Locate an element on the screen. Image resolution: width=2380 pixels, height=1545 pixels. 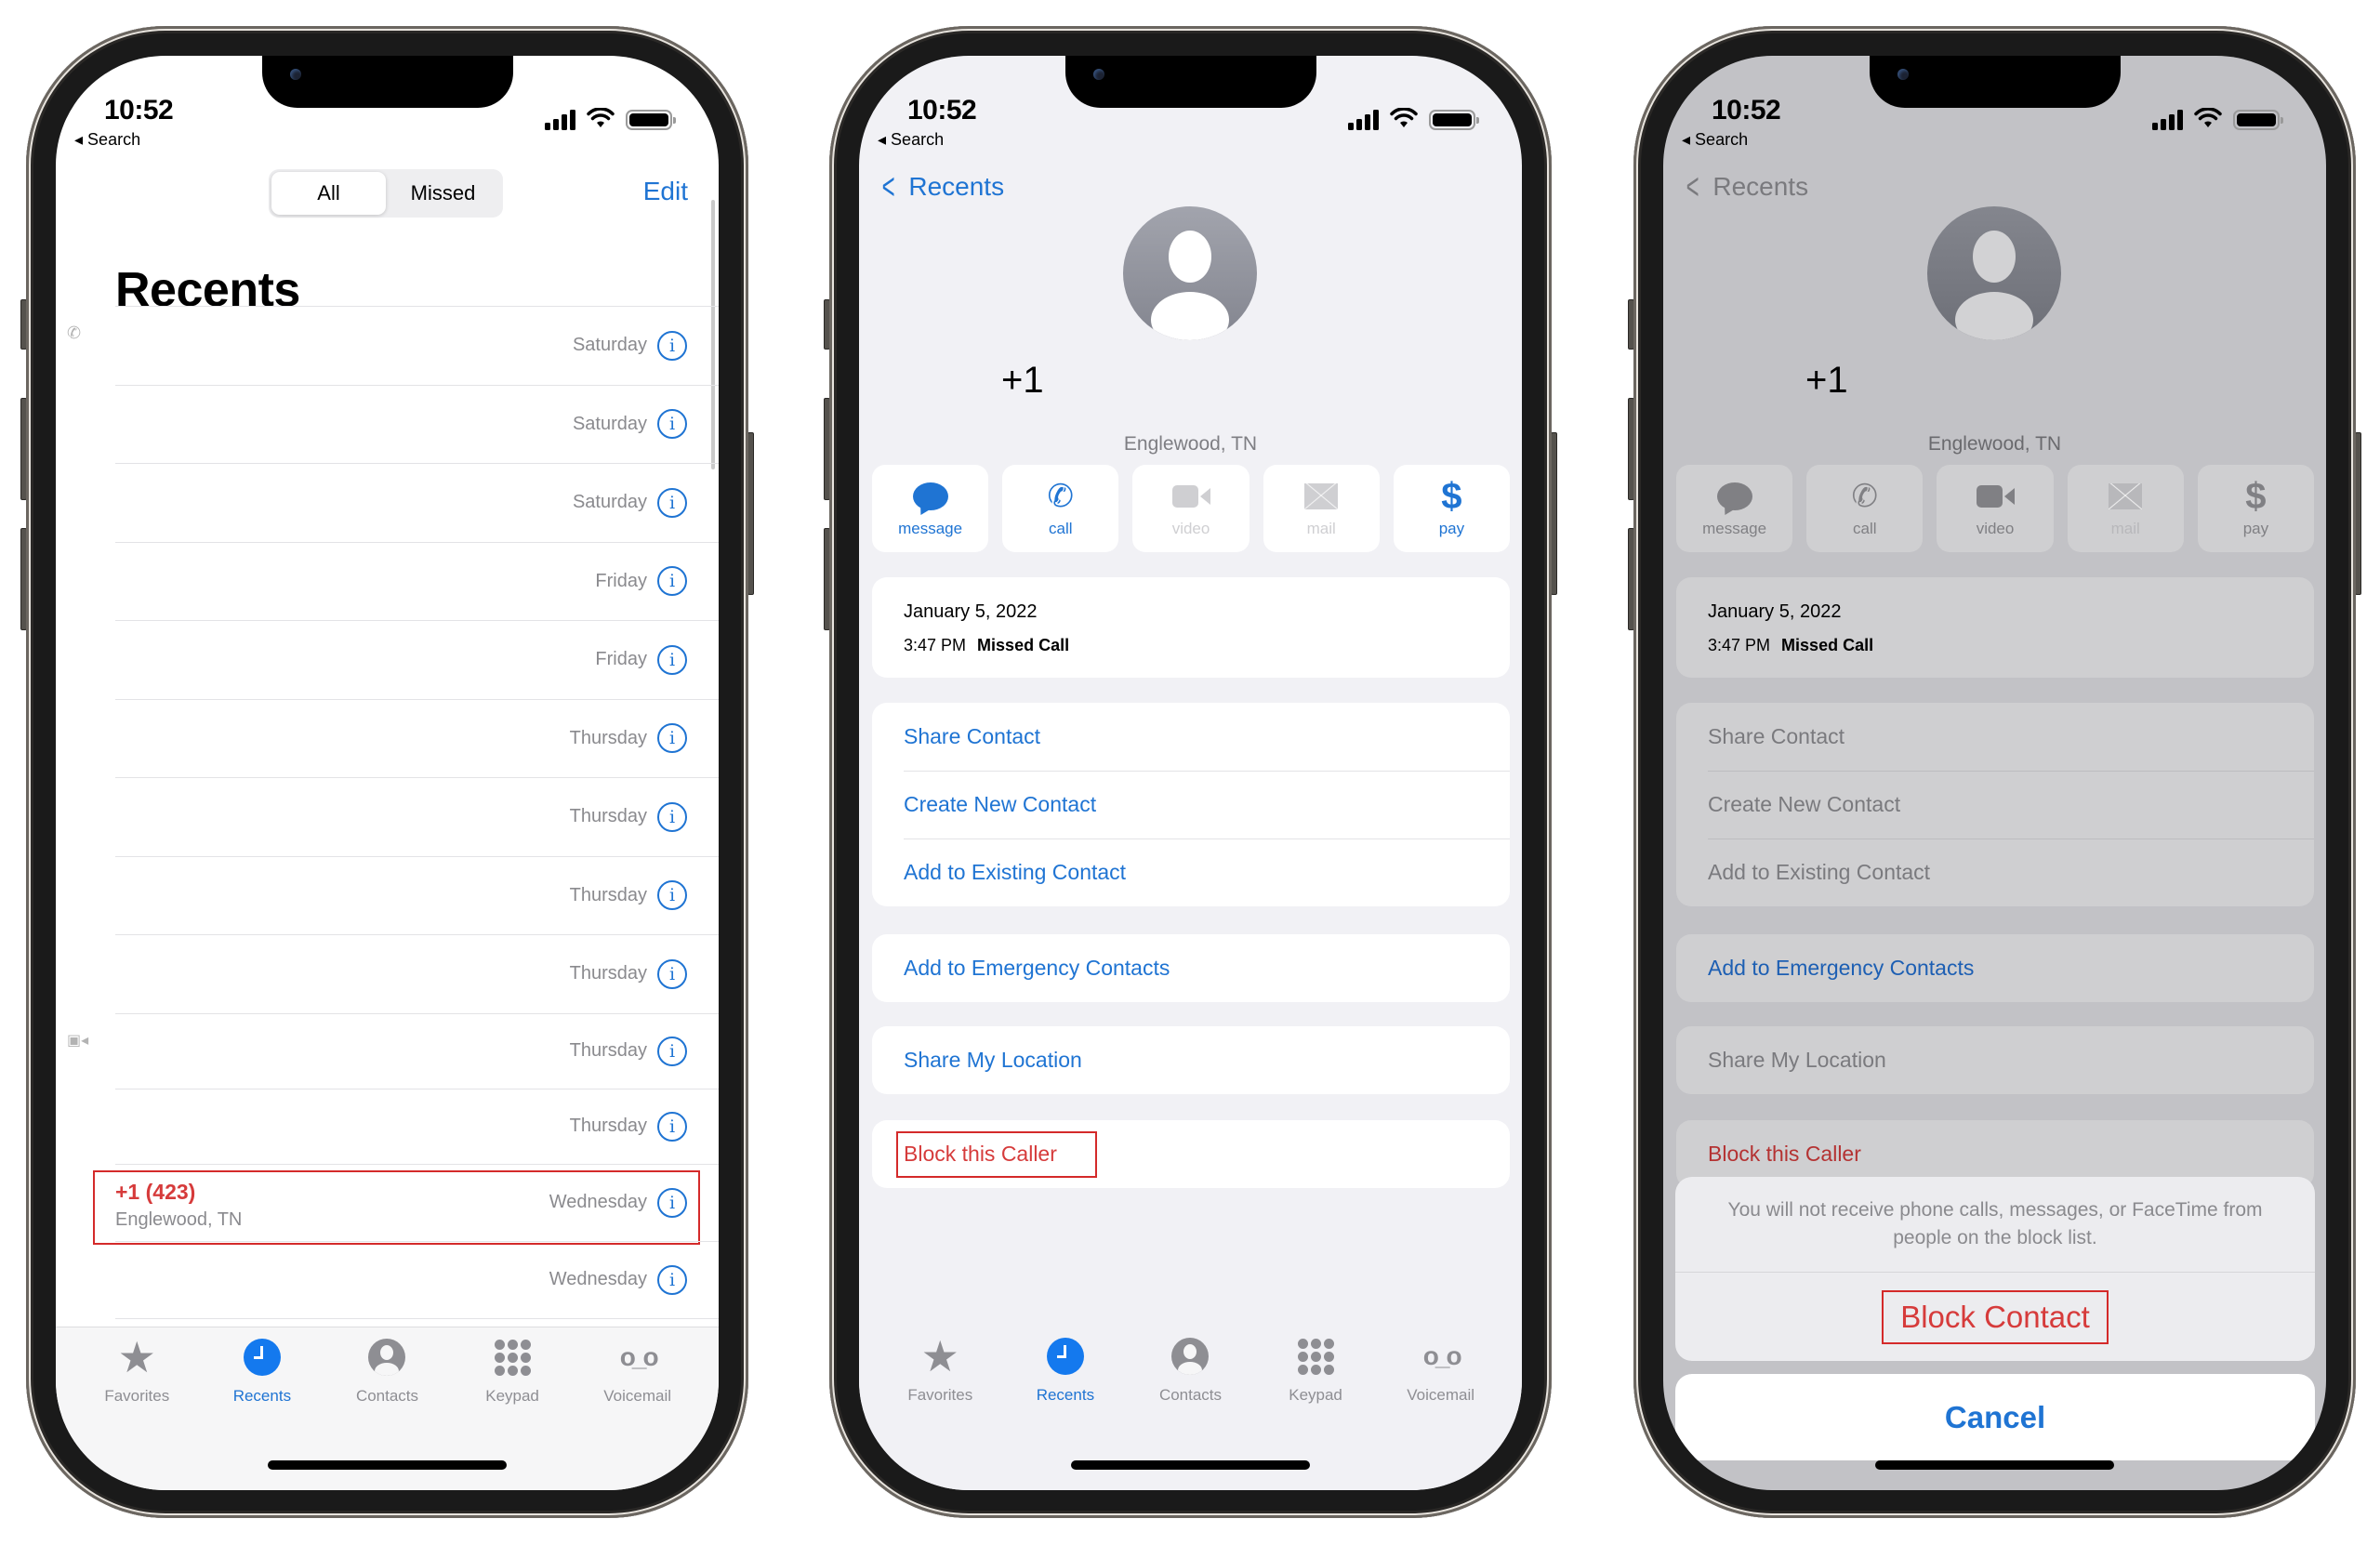
notch is located at coordinates (1190, 82).